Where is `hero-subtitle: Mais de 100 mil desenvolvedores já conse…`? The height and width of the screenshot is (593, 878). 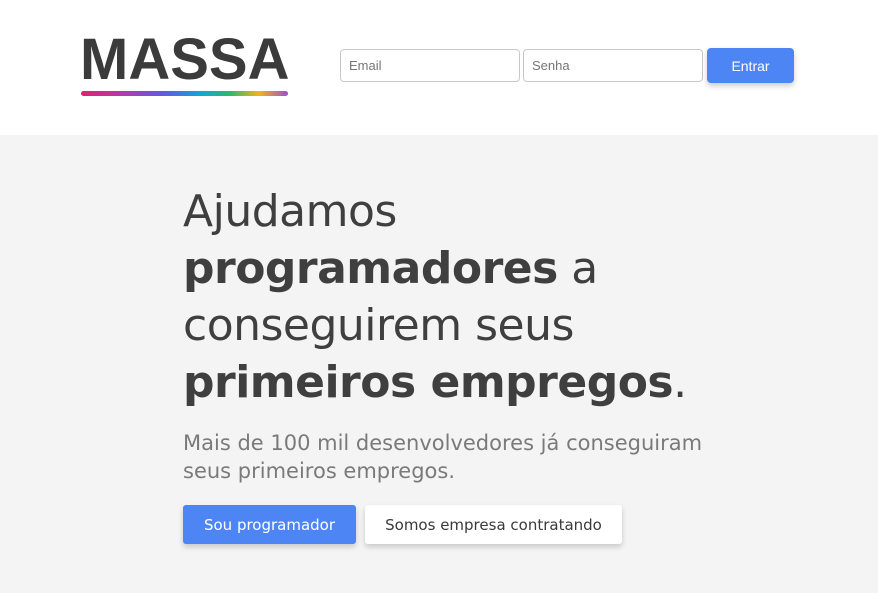
hero-subtitle: Mais de 100 mil desenvolvedores já conse… is located at coordinates (443, 457).